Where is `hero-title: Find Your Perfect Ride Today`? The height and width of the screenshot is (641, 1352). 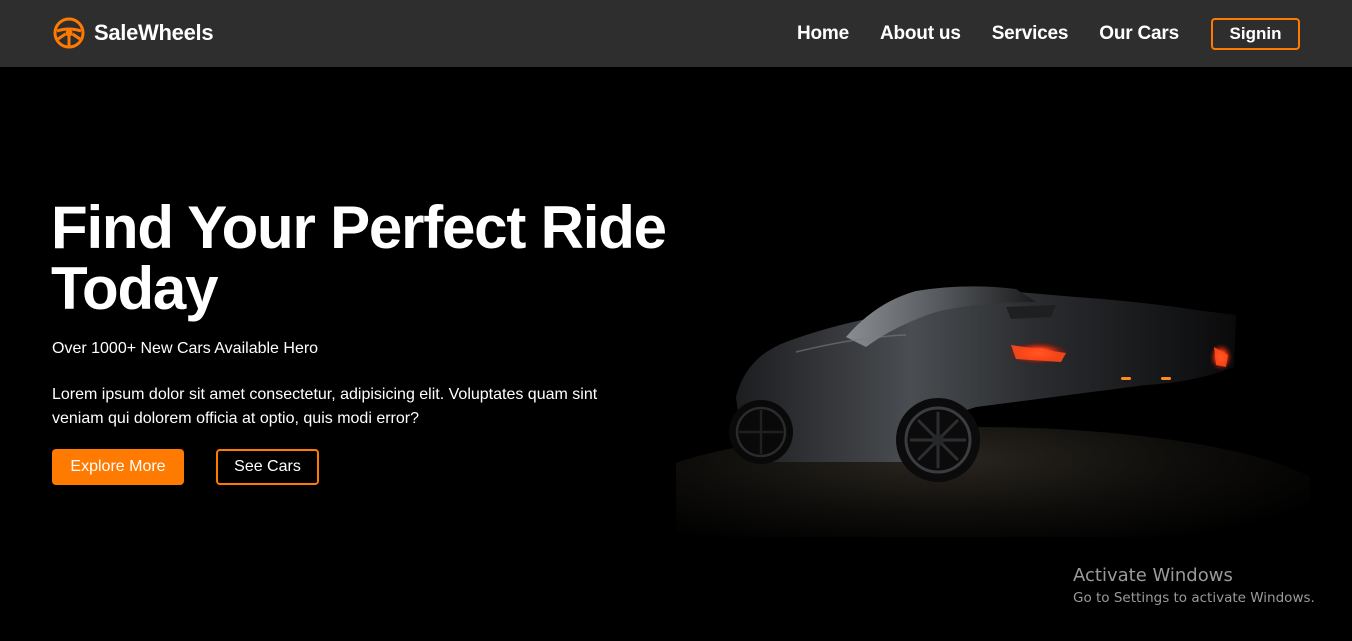
hero-title: Find Your Perfect Ride Today is located at coordinates (359, 258).